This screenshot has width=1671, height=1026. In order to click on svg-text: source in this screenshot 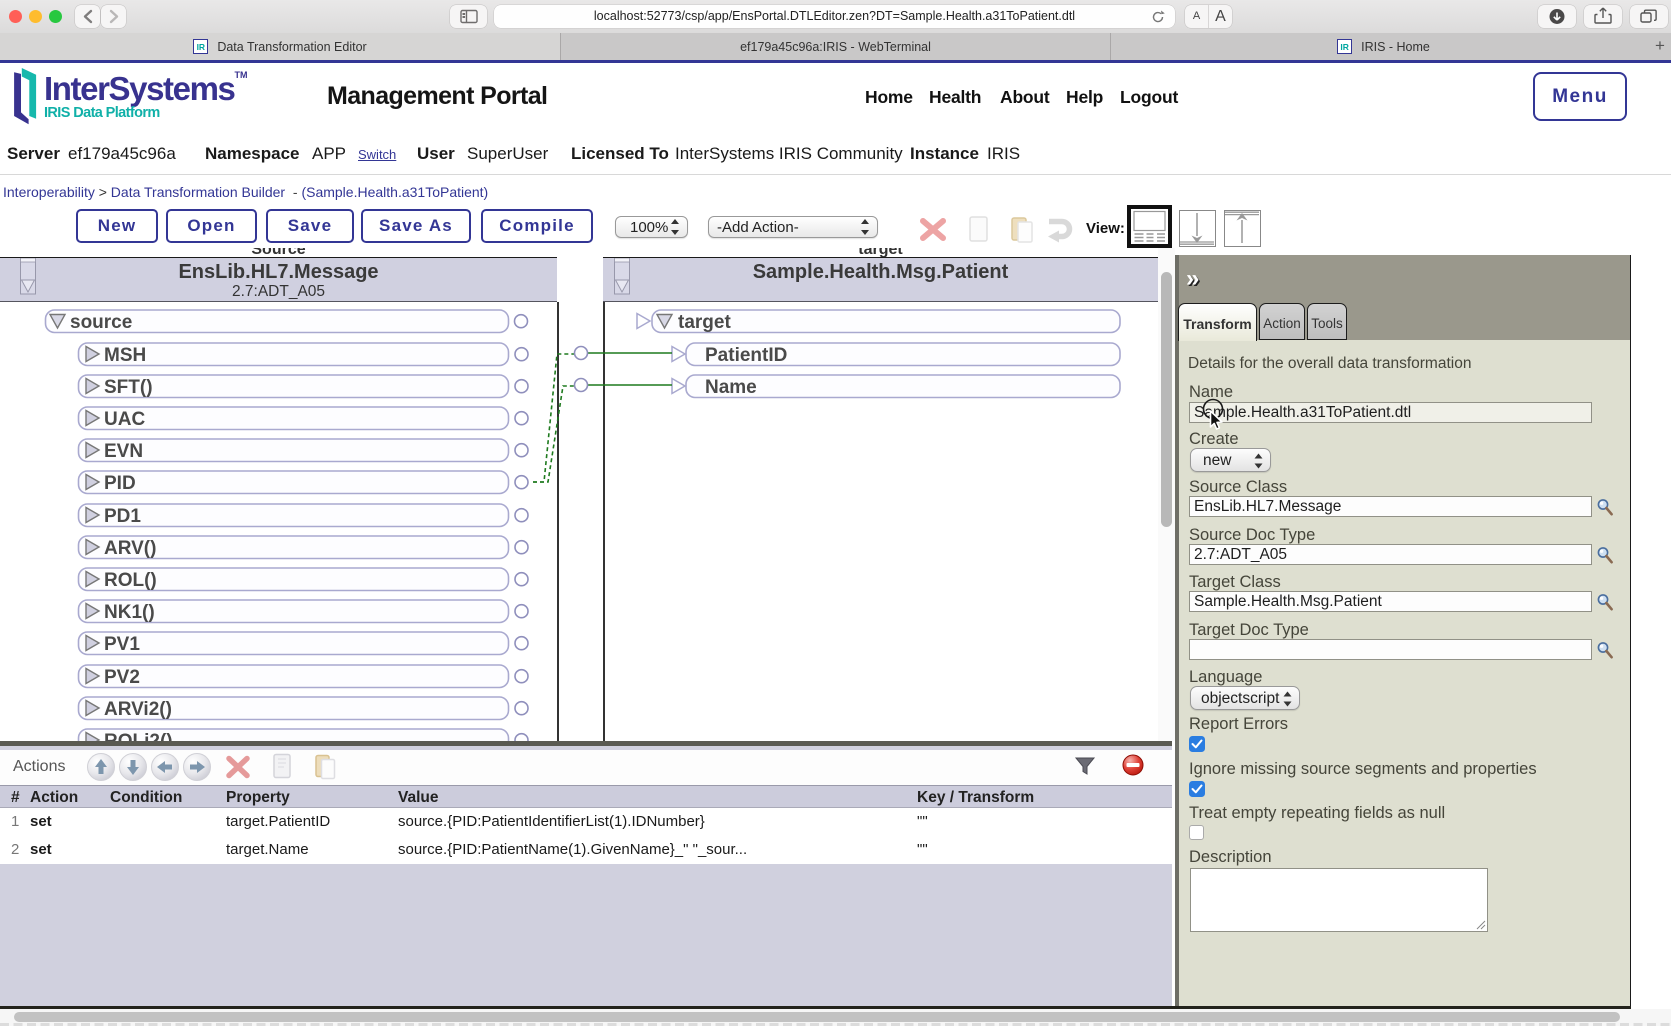, I will do `click(101, 322)`.